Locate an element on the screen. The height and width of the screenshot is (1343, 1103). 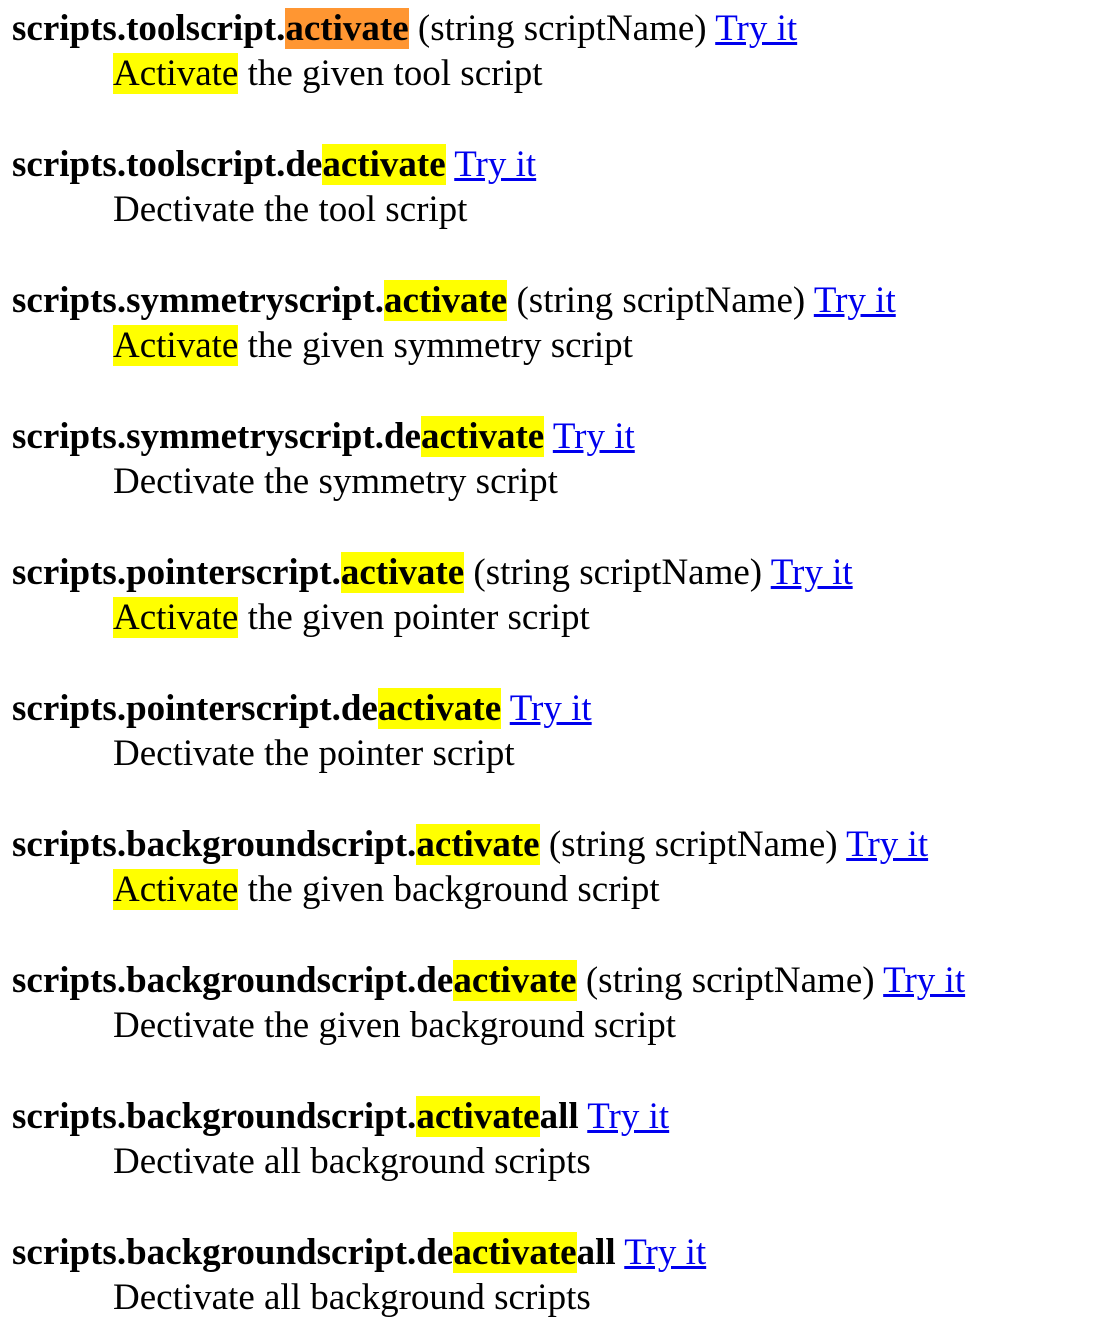
method-name: scripts.backgroundscript.activate is located at coordinates (276, 844).